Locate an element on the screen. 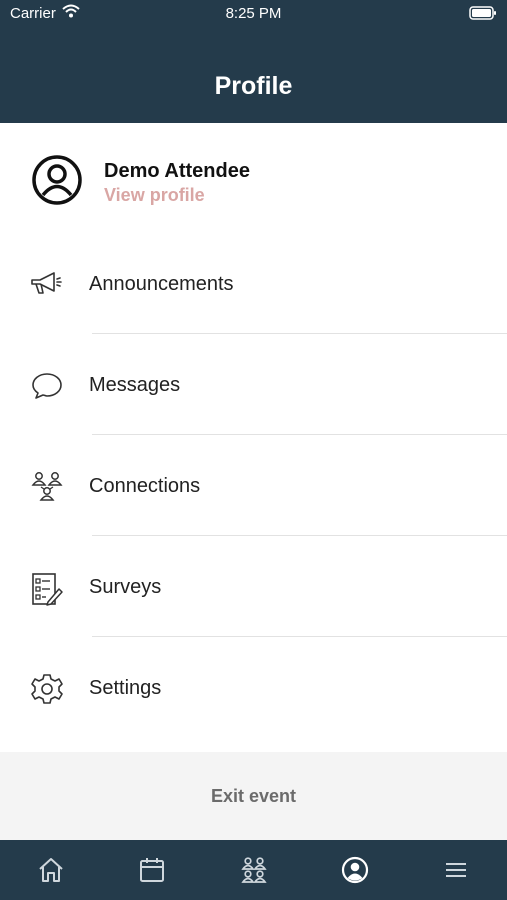  tab-attendees is located at coordinates (253, 870).